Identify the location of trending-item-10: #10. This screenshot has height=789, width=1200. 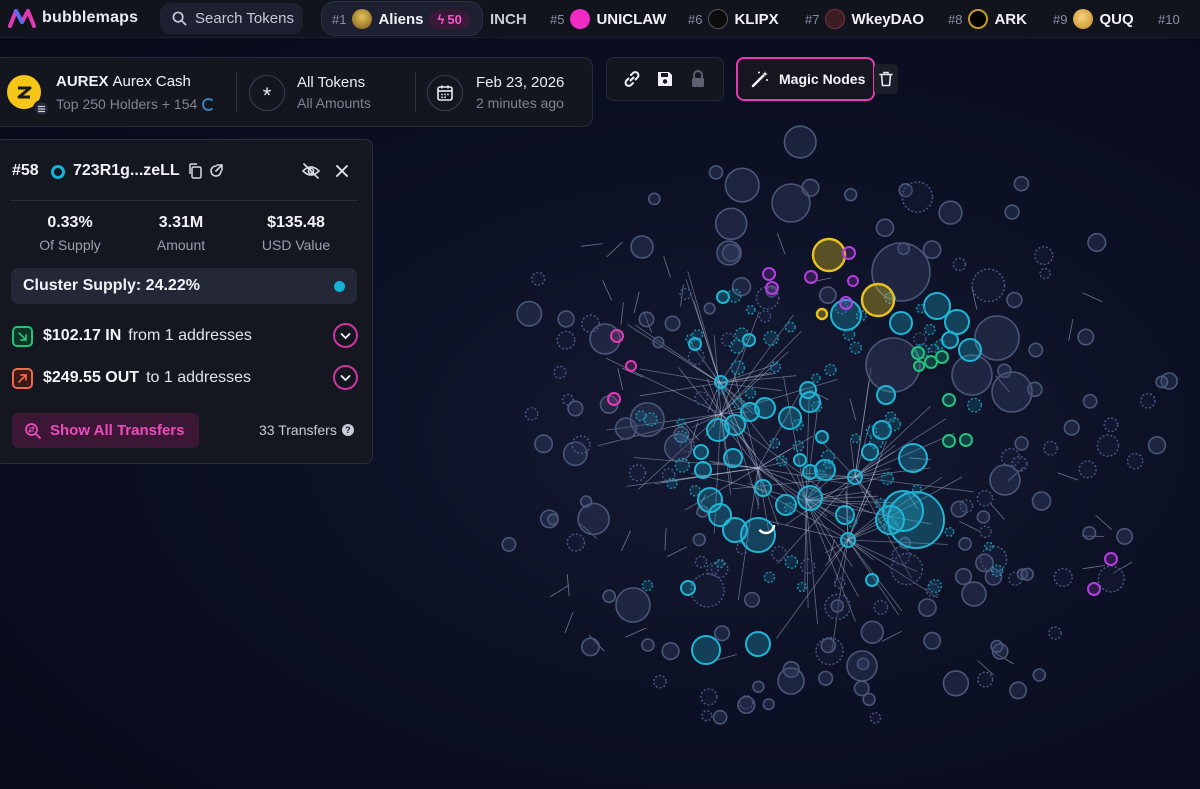
(1169, 19).